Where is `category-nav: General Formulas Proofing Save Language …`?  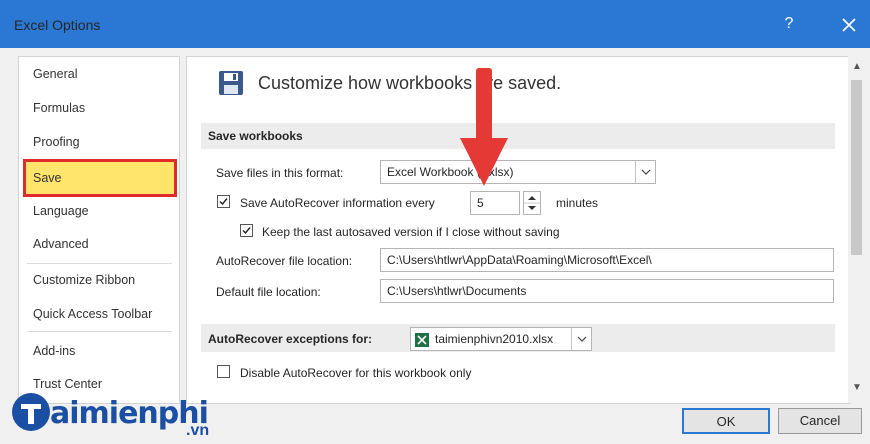
category-nav: General Formulas Proofing Save Language … is located at coordinates (99, 230).